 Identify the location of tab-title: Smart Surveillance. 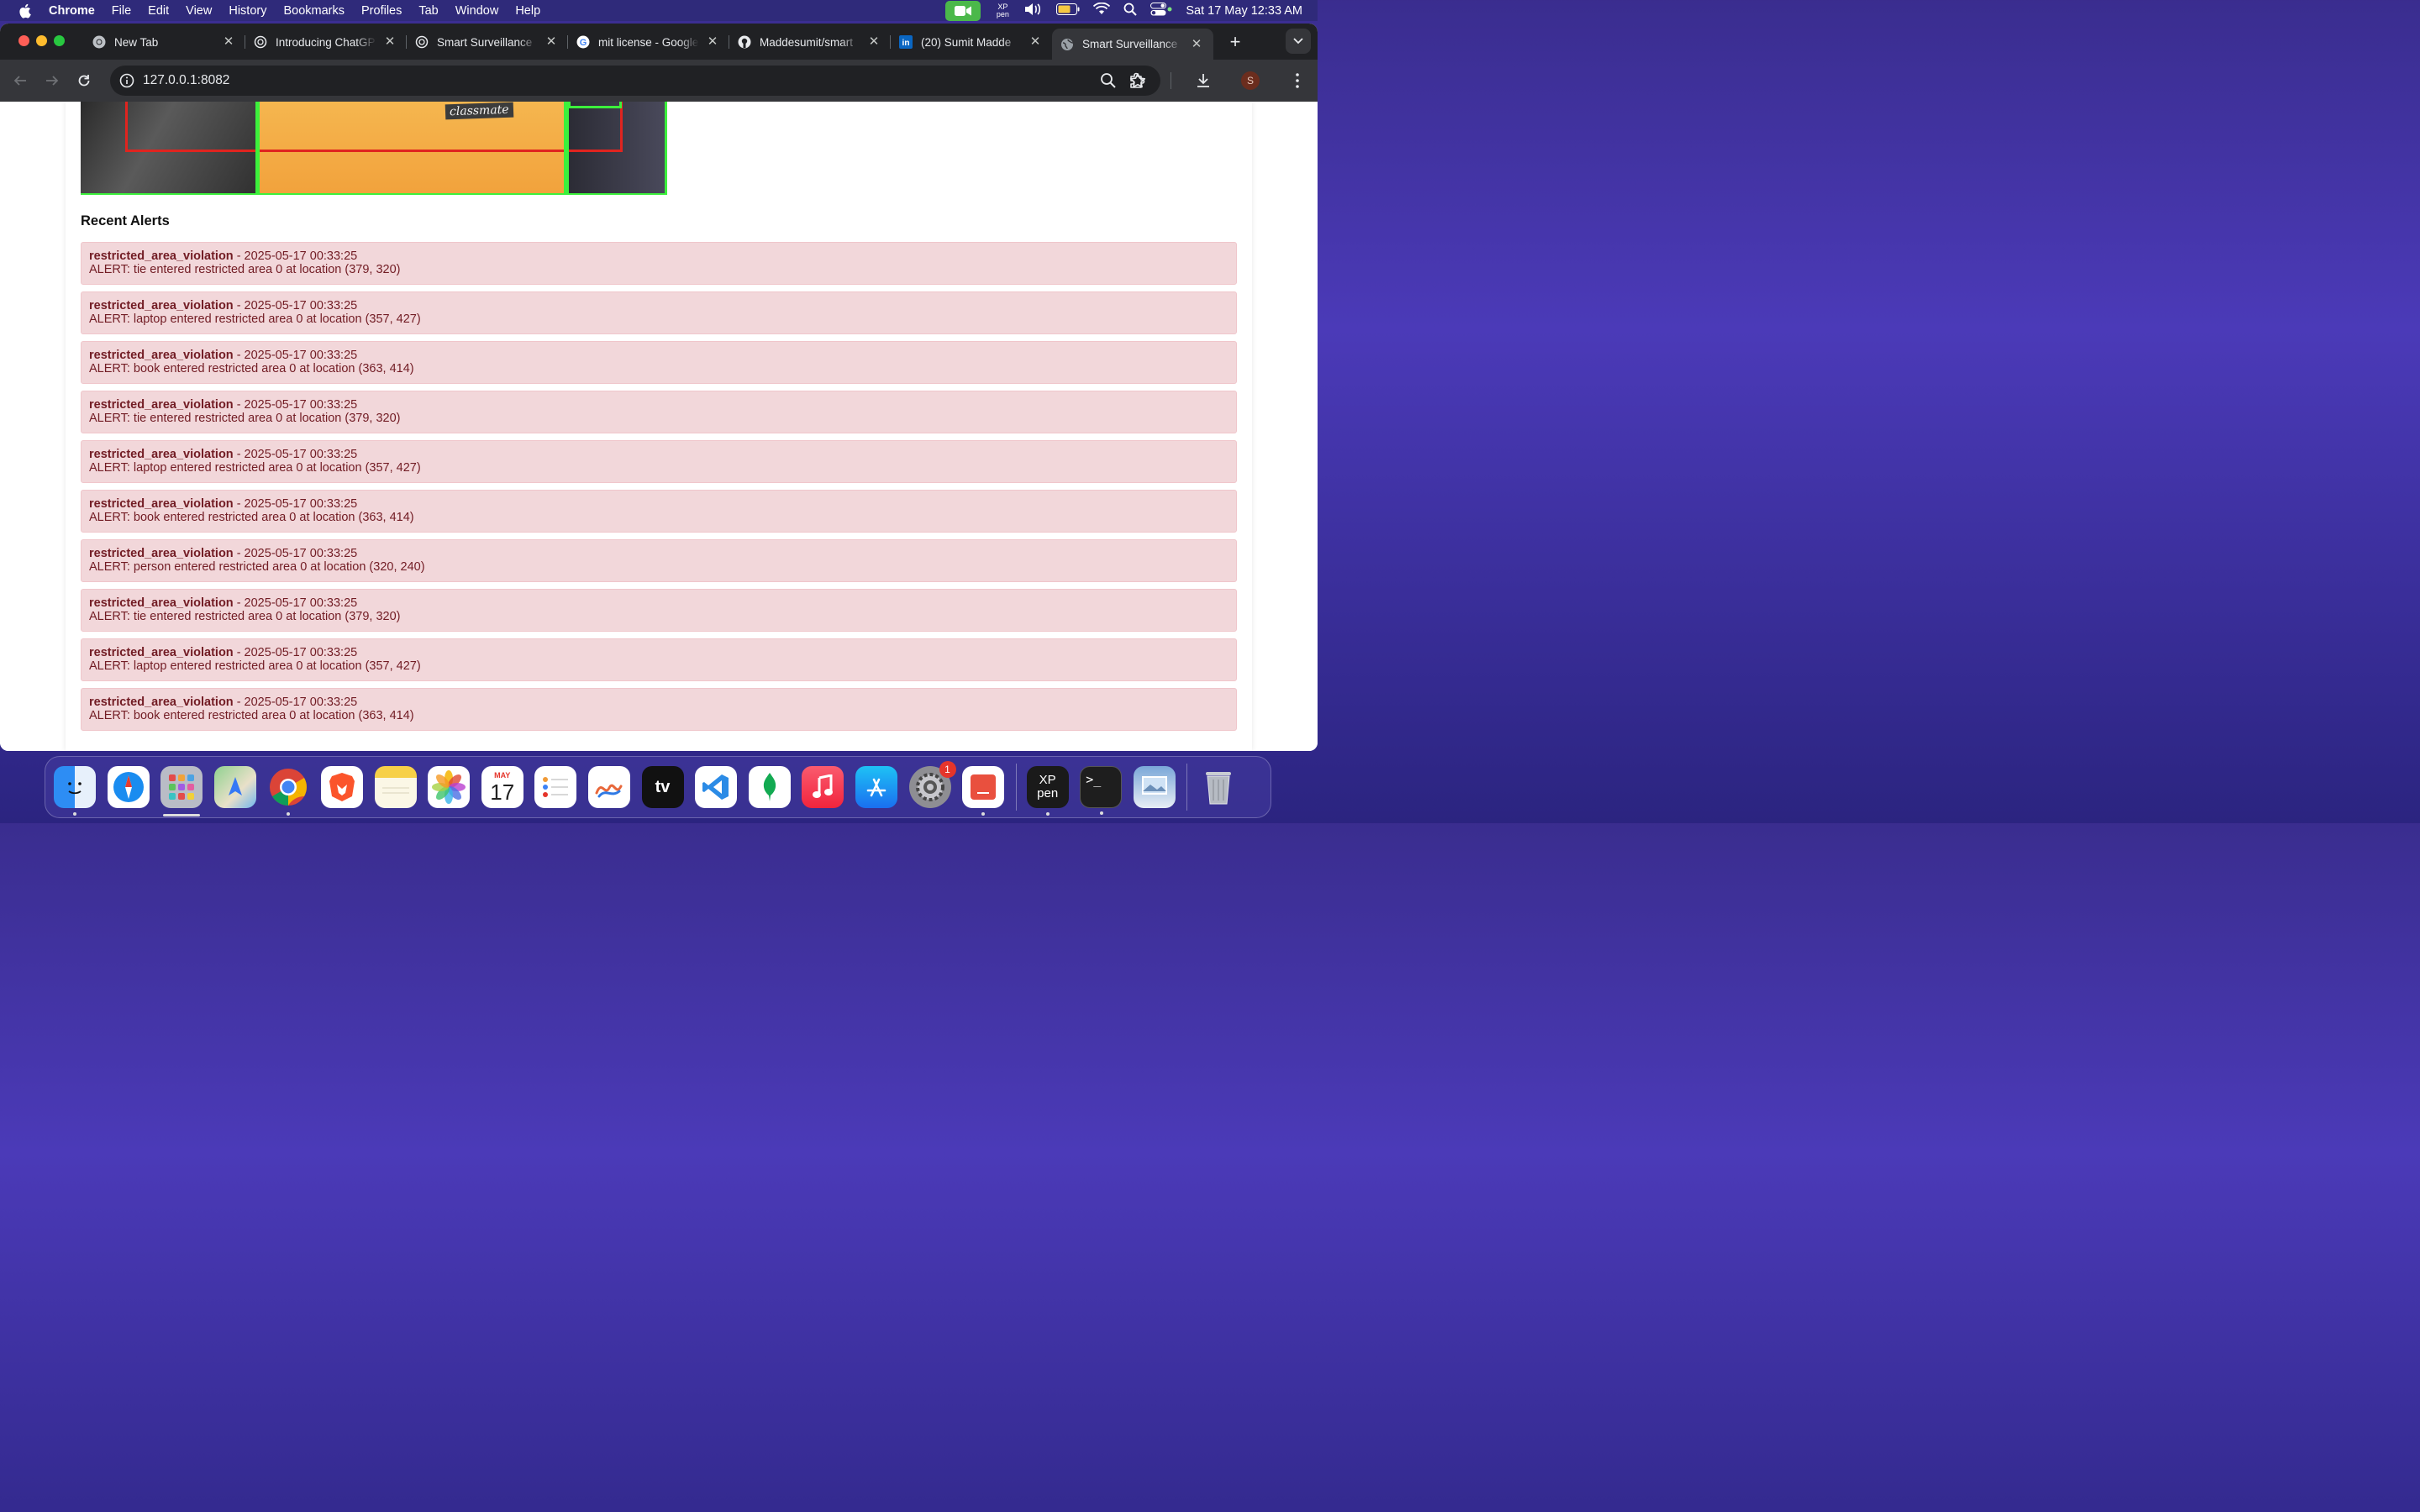
(485, 42).